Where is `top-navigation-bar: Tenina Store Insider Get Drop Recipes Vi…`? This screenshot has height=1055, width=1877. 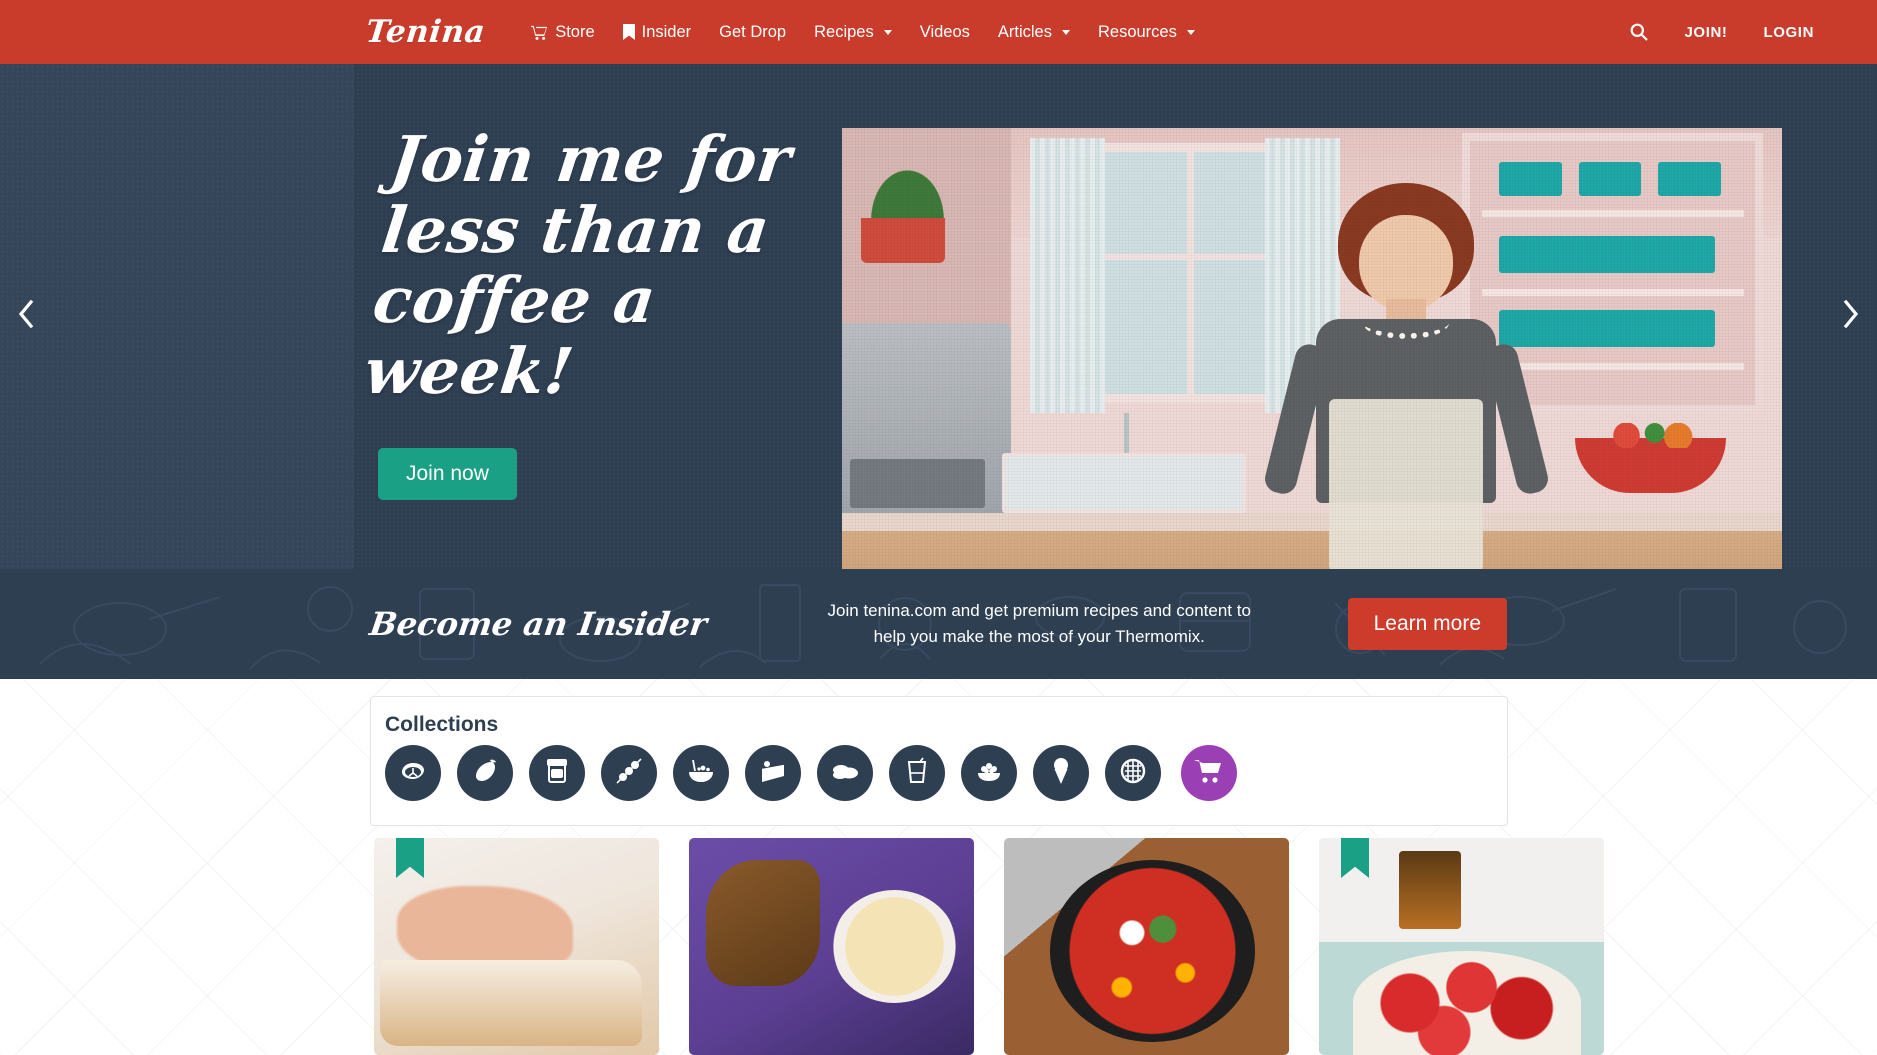
top-navigation-bar: Tenina Store Insider Get Drop Recipes Vi… is located at coordinates (938, 32).